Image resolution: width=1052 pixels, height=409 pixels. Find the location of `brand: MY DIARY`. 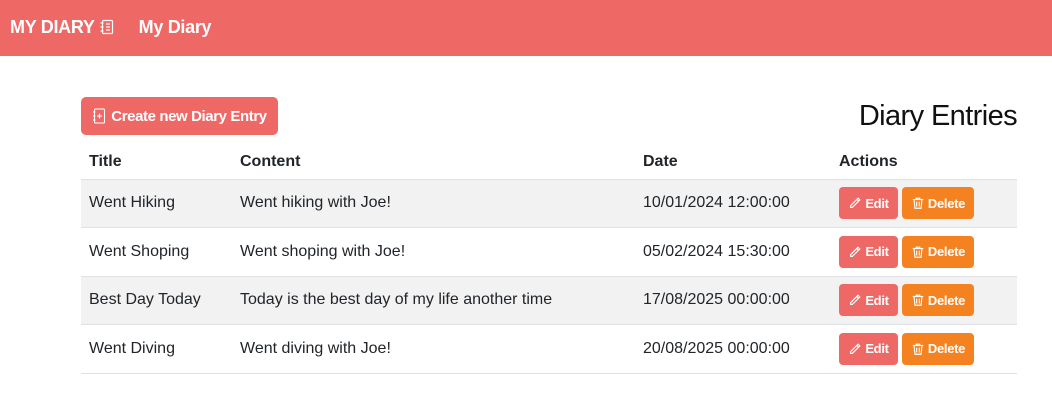

brand: MY DIARY is located at coordinates (62, 27).